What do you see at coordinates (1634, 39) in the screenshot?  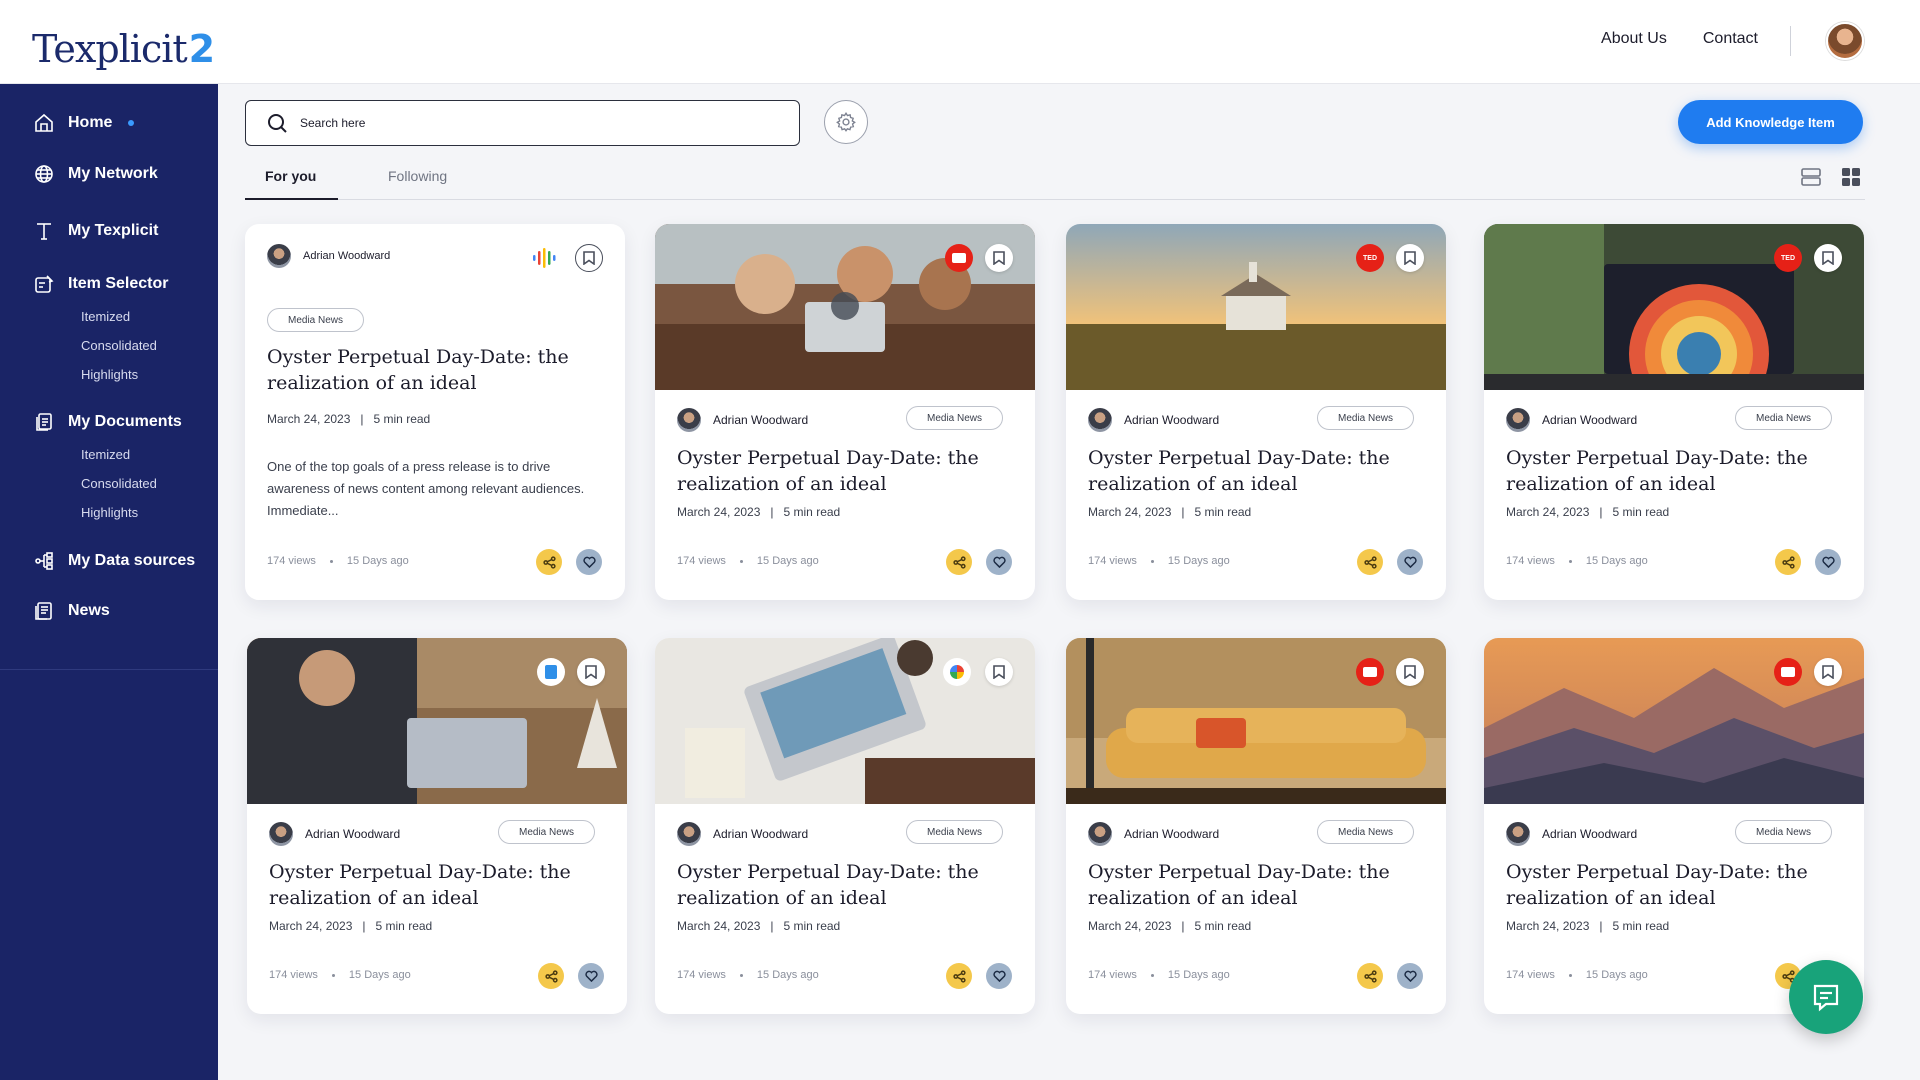 I see `about-us-link: About Us` at bounding box center [1634, 39].